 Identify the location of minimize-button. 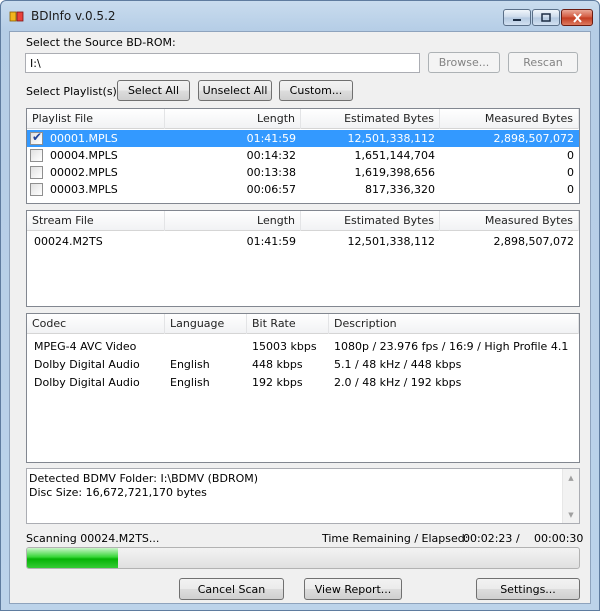
(517, 17).